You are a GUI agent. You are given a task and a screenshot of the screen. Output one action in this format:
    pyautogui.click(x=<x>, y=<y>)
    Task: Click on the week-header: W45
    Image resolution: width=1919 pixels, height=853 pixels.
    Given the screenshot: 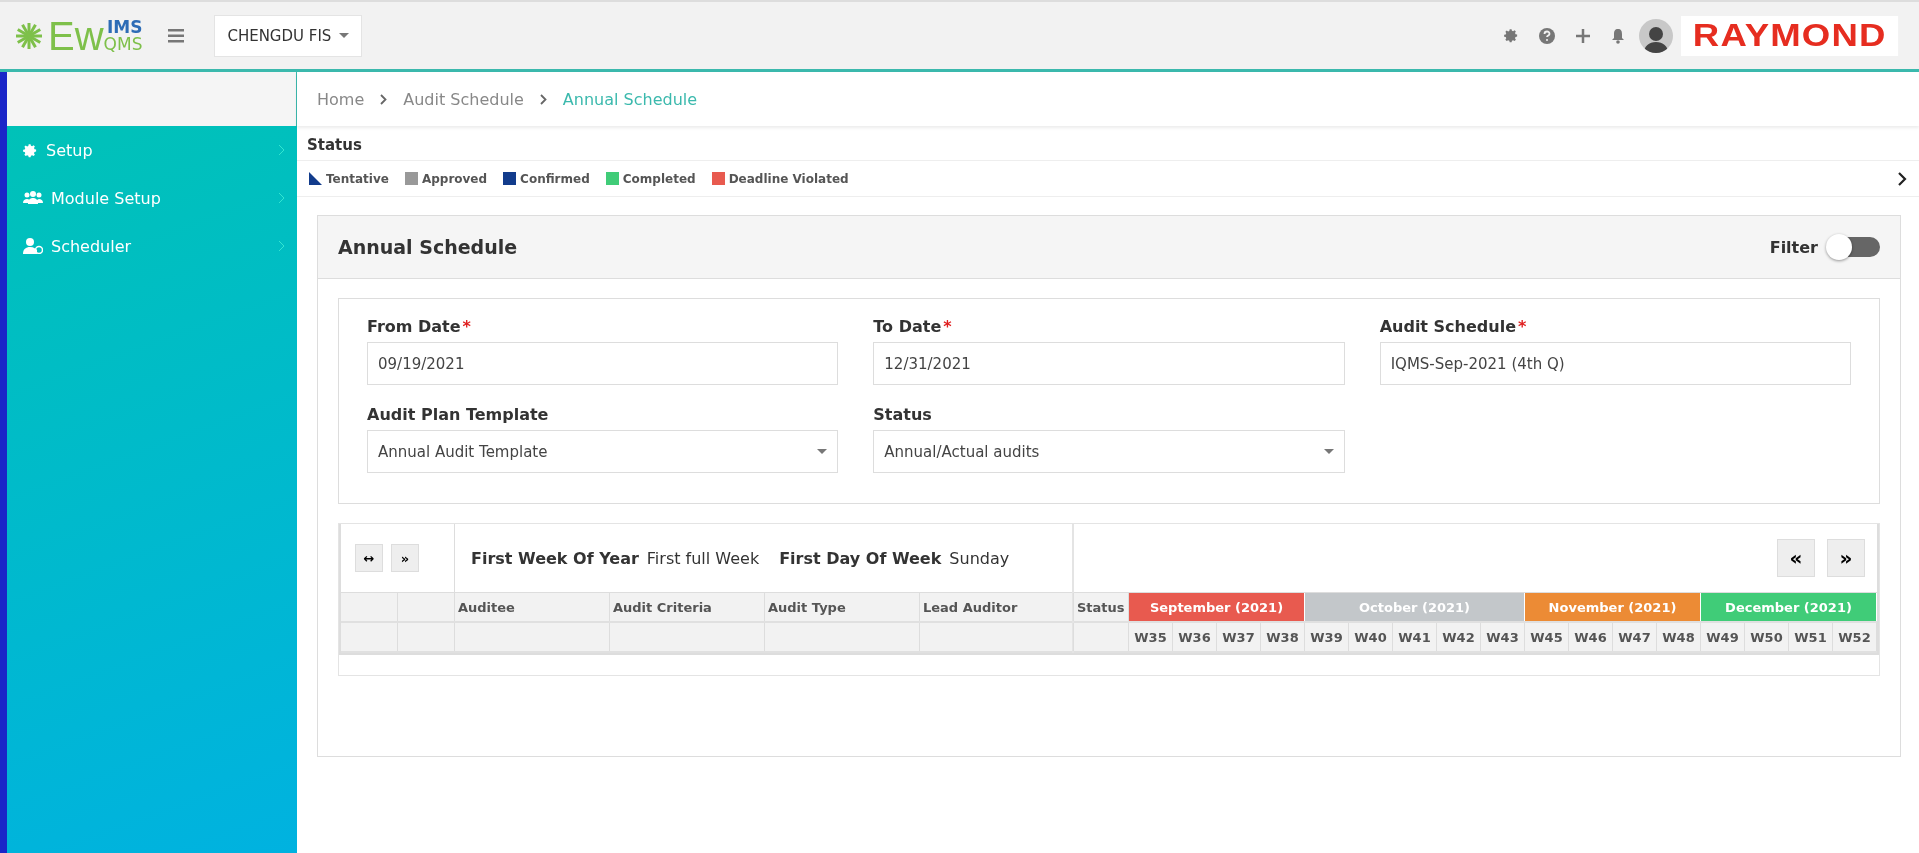 What is the action you would take?
    pyautogui.click(x=1547, y=637)
    